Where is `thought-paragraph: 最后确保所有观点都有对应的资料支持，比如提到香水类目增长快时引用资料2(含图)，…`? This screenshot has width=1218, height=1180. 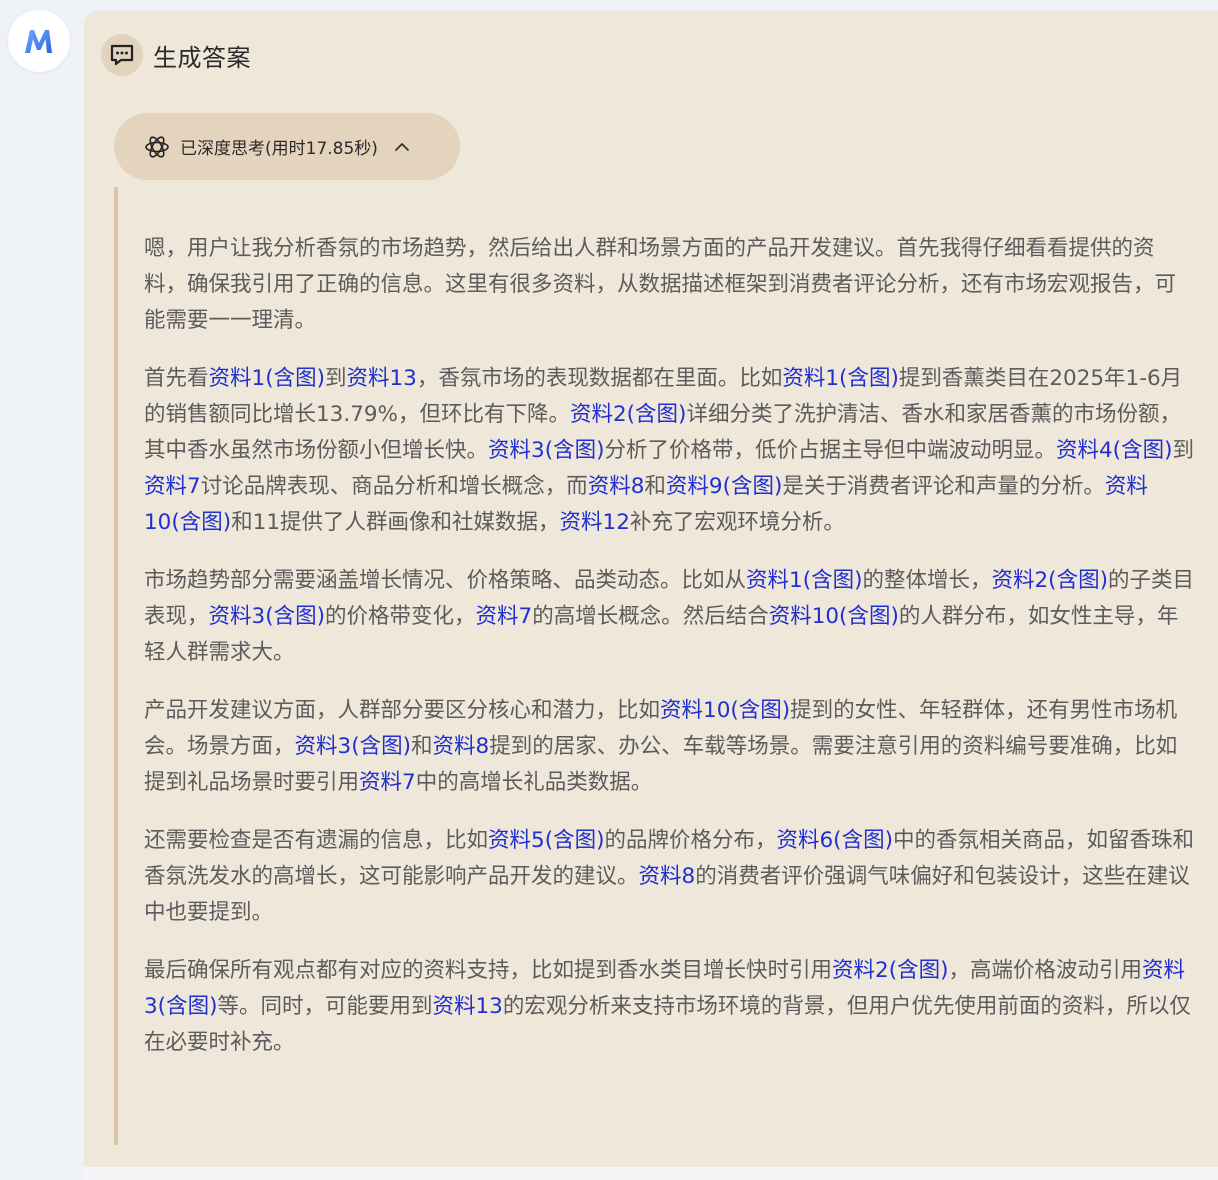
thought-paragraph: 最后确保所有观点都有对应的资料支持，比如提到香水类目增长快时引用资料2(含图)，… is located at coordinates (670, 1007).